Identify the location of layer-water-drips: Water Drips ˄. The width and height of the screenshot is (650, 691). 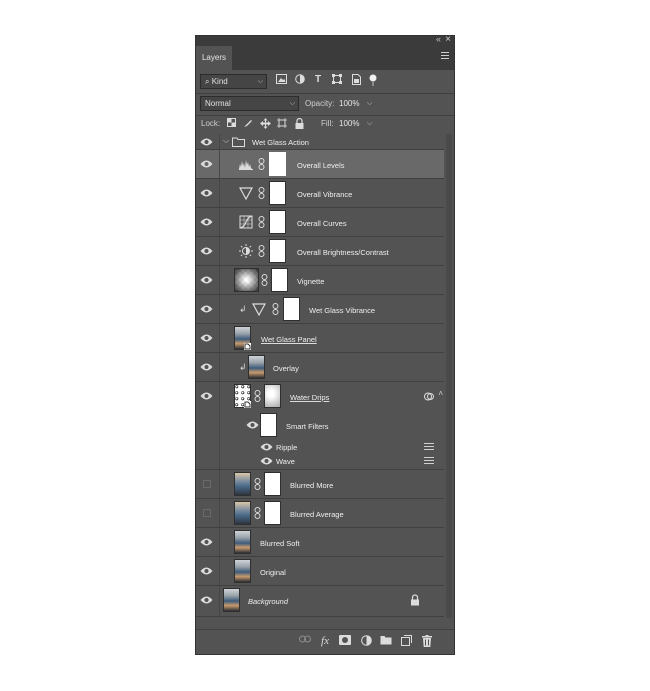
(320, 396).